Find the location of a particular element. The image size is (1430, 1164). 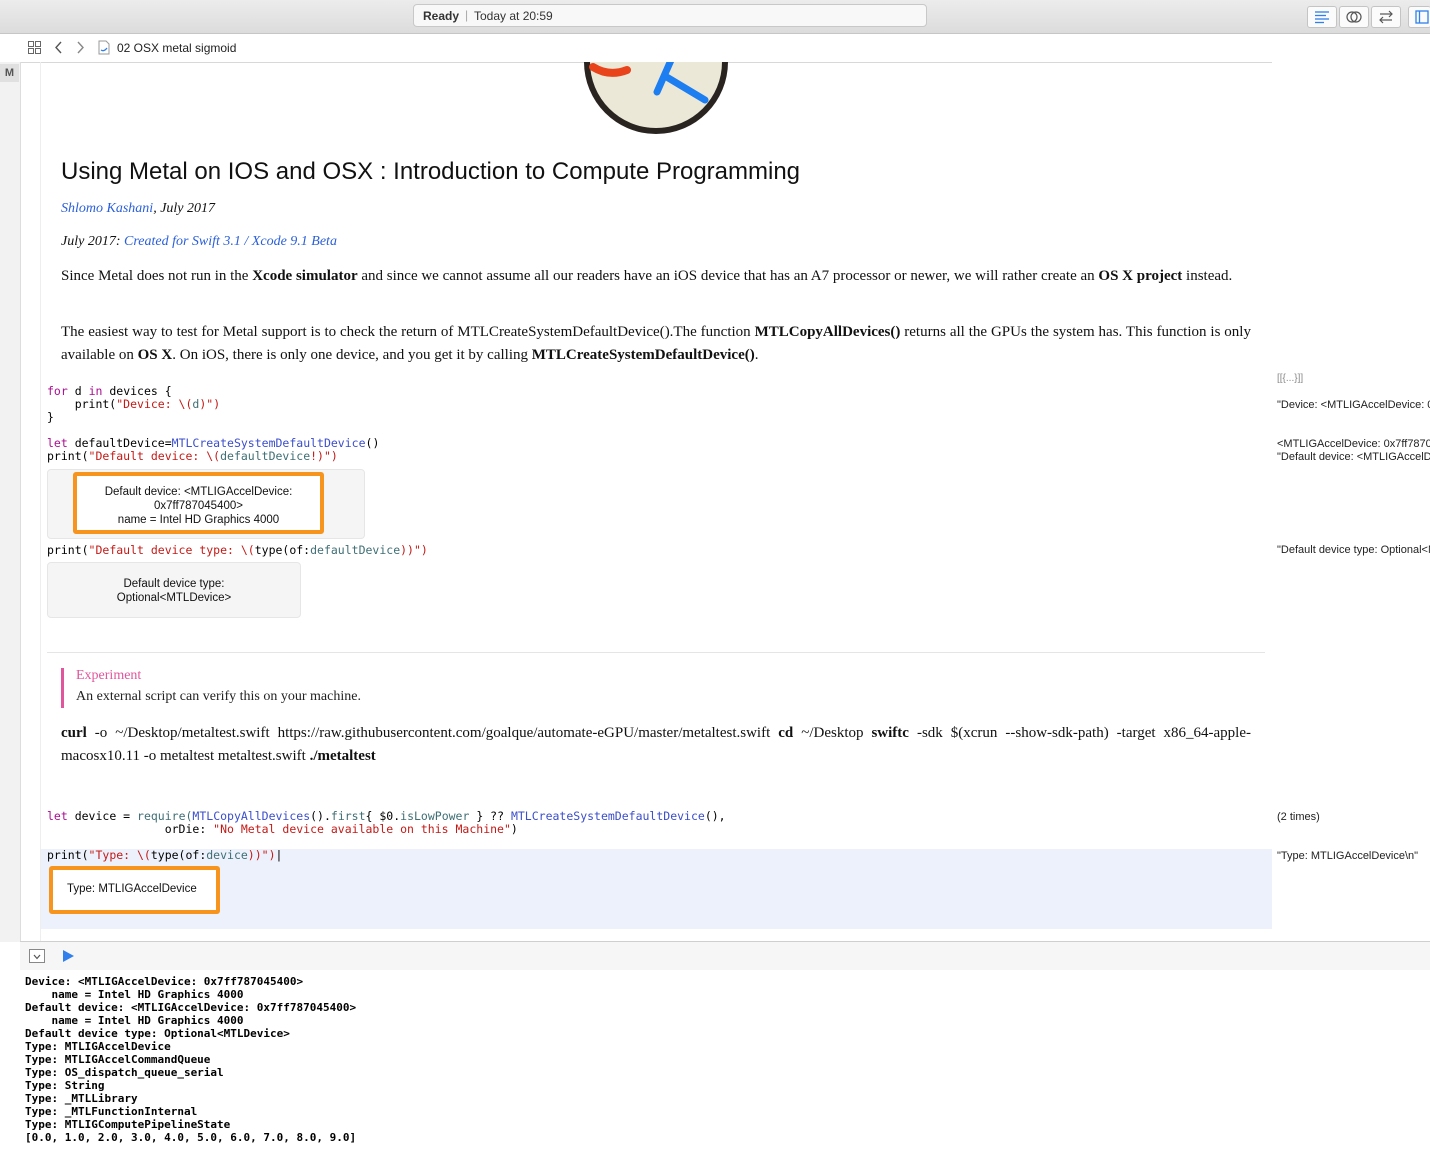

debug-bar is located at coordinates (725, 956).